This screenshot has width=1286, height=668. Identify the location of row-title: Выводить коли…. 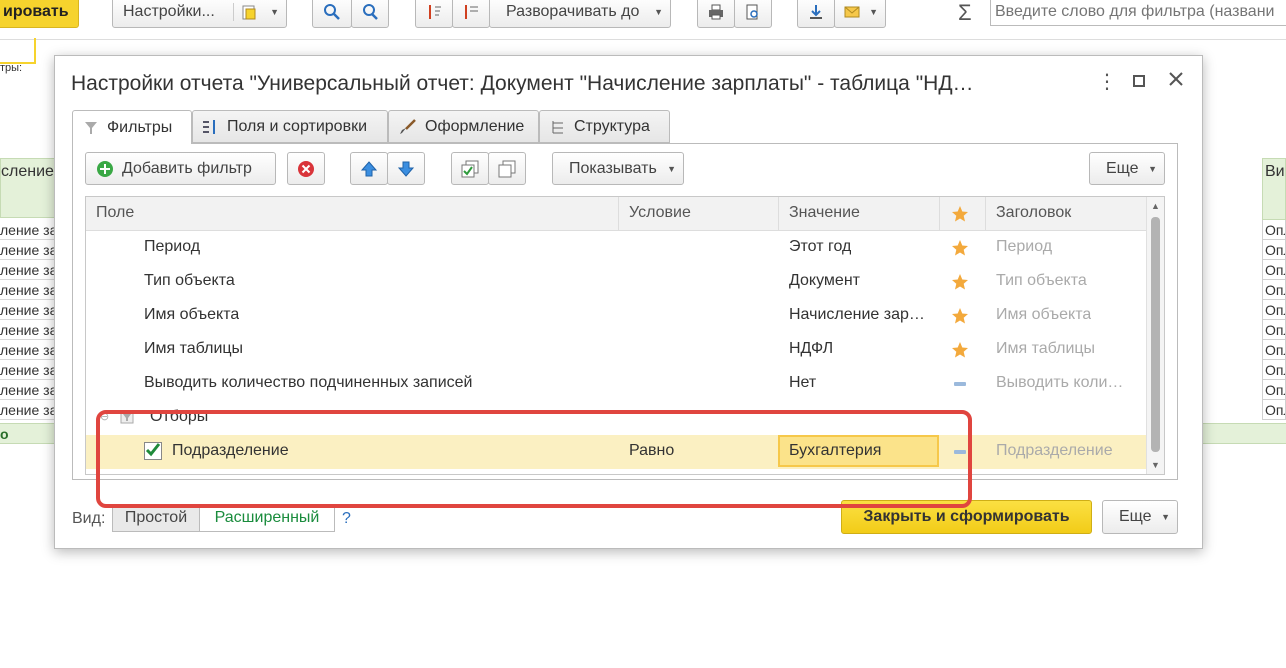
(1060, 382).